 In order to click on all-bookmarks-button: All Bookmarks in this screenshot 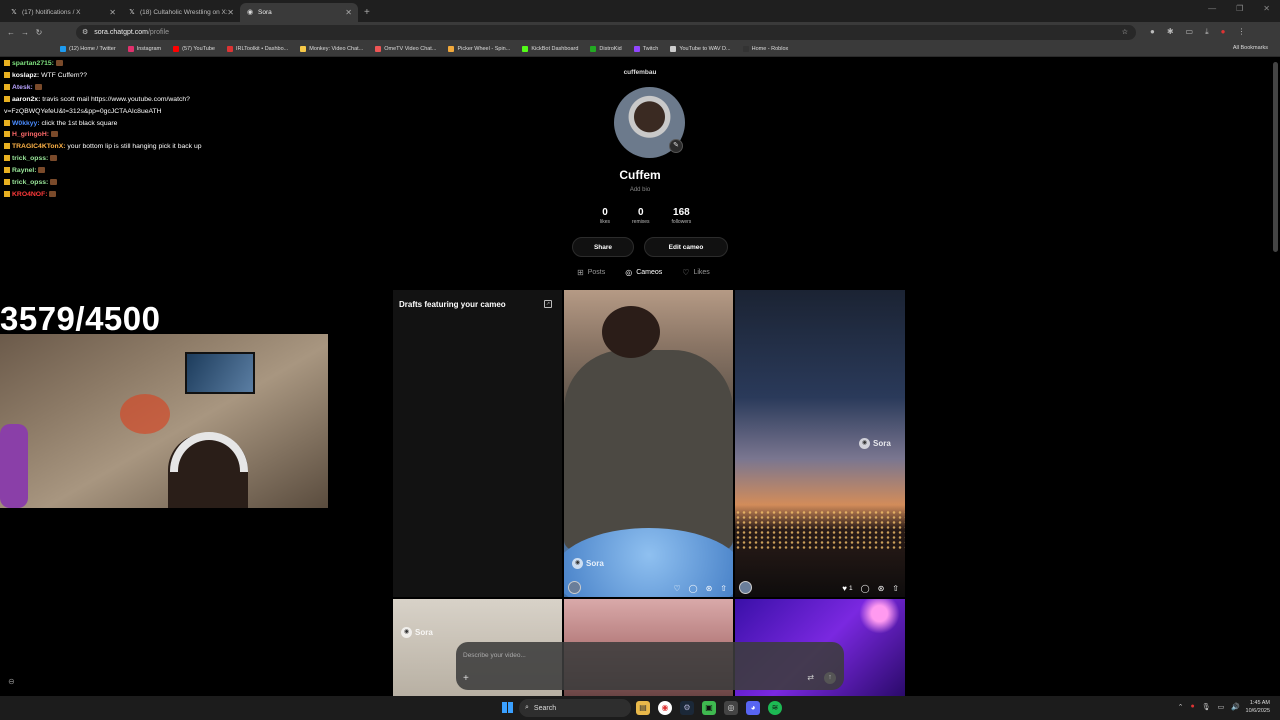, I will do `click(1250, 48)`.